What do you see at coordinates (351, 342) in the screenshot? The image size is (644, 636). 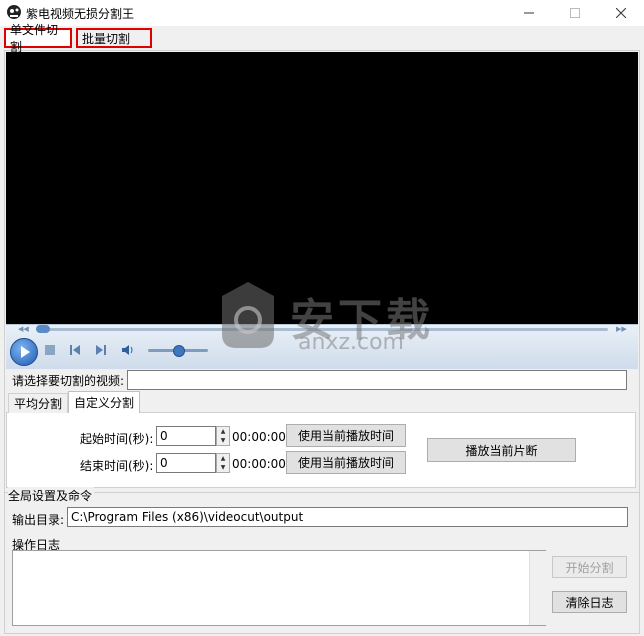 I see `watermark-subtext: anxz.com` at bounding box center [351, 342].